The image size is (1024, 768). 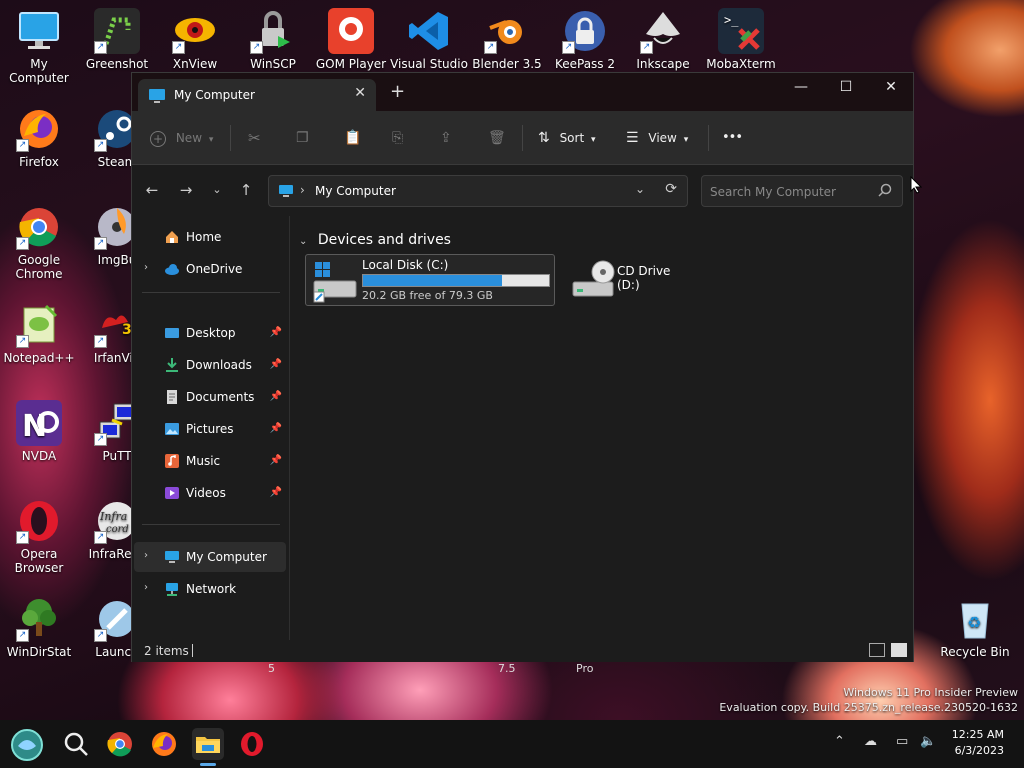 What do you see at coordinates (254, 138) in the screenshot?
I see `cut-button: ✂` at bounding box center [254, 138].